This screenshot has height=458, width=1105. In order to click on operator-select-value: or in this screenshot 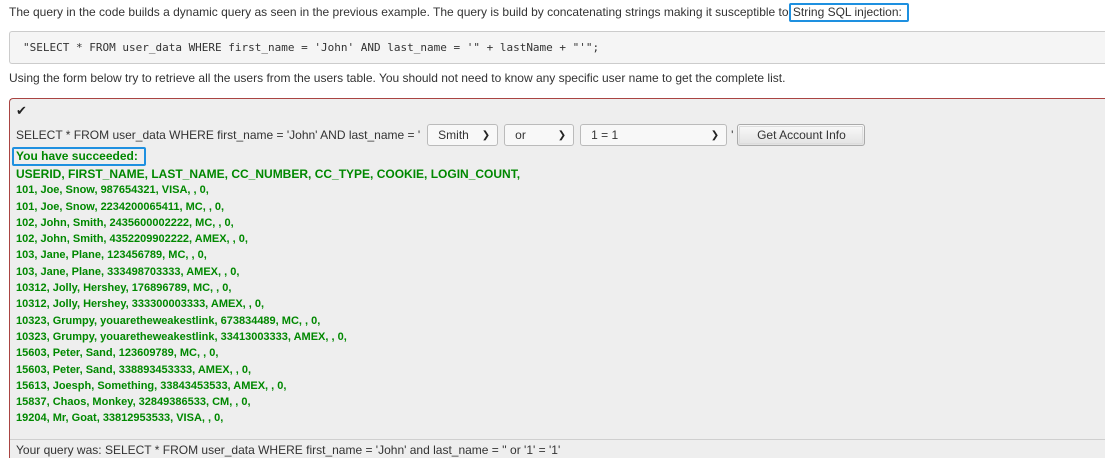, I will do `click(520, 135)`.